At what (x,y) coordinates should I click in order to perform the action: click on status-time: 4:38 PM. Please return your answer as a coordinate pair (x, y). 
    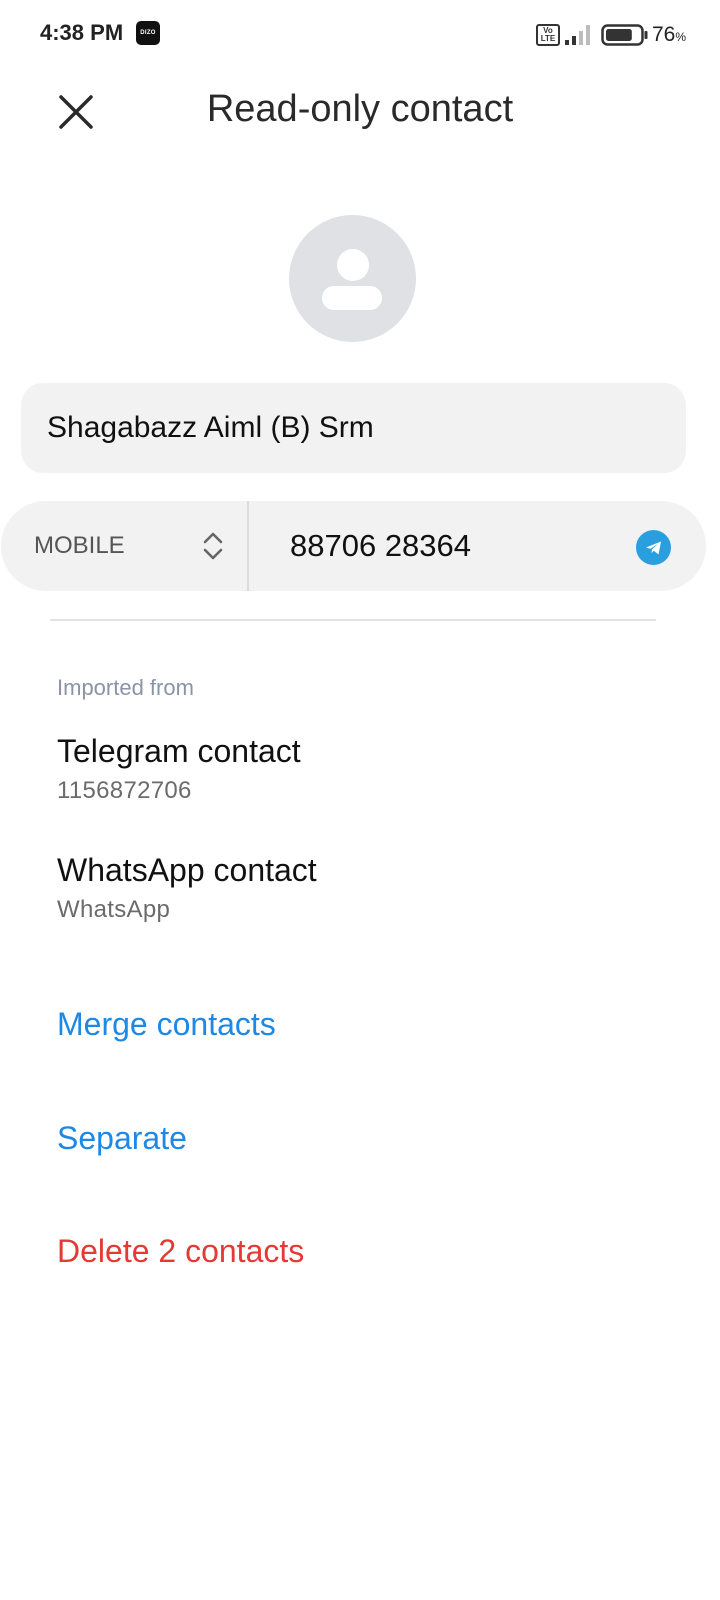
    Looking at the image, I should click on (82, 32).